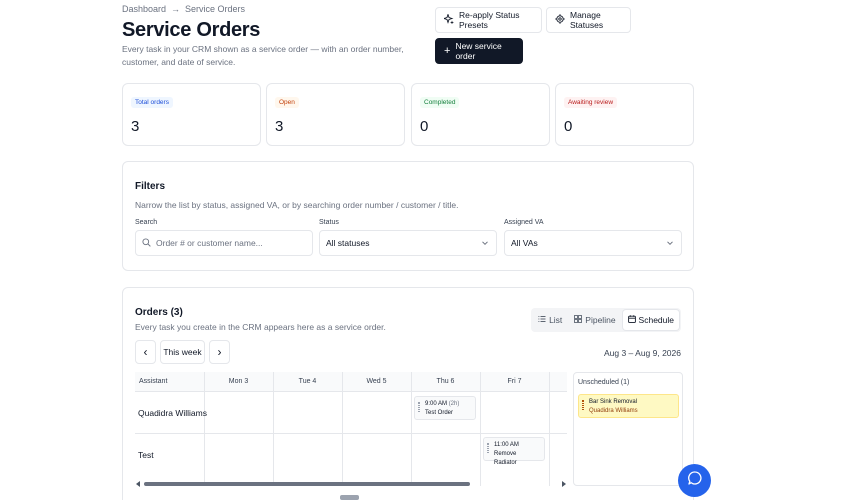 The height and width of the screenshot is (500, 850). I want to click on resize-handle, so click(349, 497).